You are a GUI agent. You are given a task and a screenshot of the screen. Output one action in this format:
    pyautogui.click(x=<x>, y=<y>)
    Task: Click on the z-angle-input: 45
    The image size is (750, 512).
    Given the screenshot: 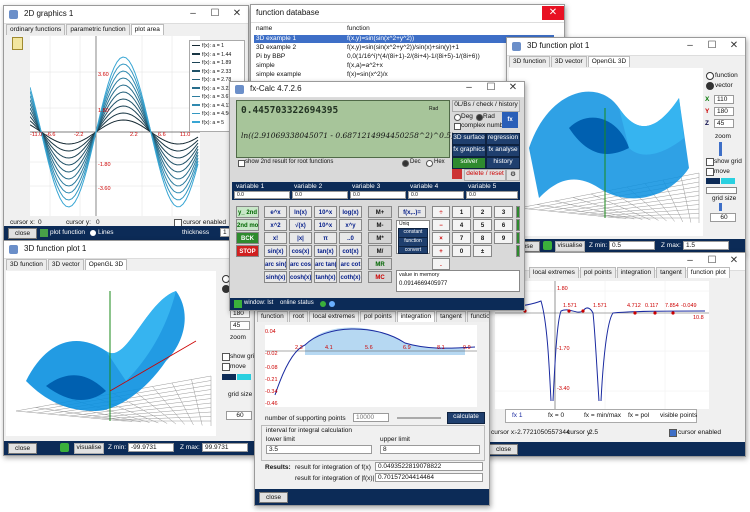 What is the action you would take?
    pyautogui.click(x=240, y=325)
    